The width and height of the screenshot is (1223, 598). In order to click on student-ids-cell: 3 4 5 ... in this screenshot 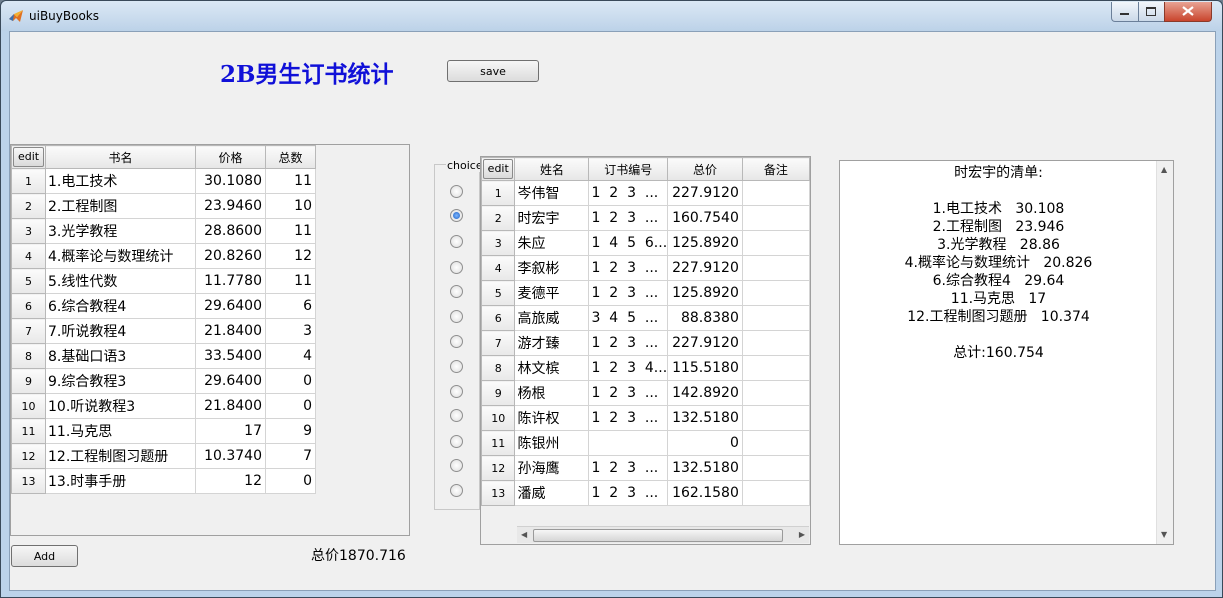, I will do `click(628, 318)`.